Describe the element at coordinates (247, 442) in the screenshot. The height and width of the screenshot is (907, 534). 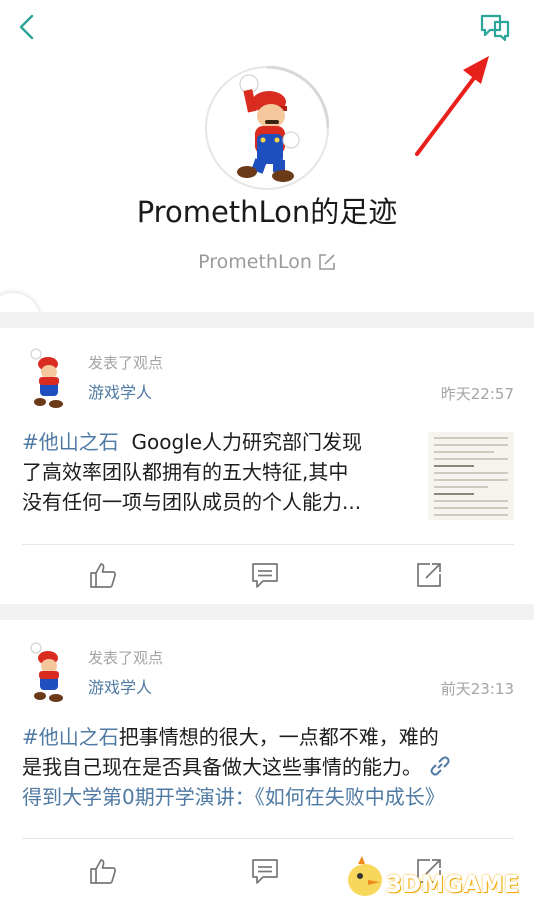
I see `post-text-line: Google人力研究部门发现` at that location.